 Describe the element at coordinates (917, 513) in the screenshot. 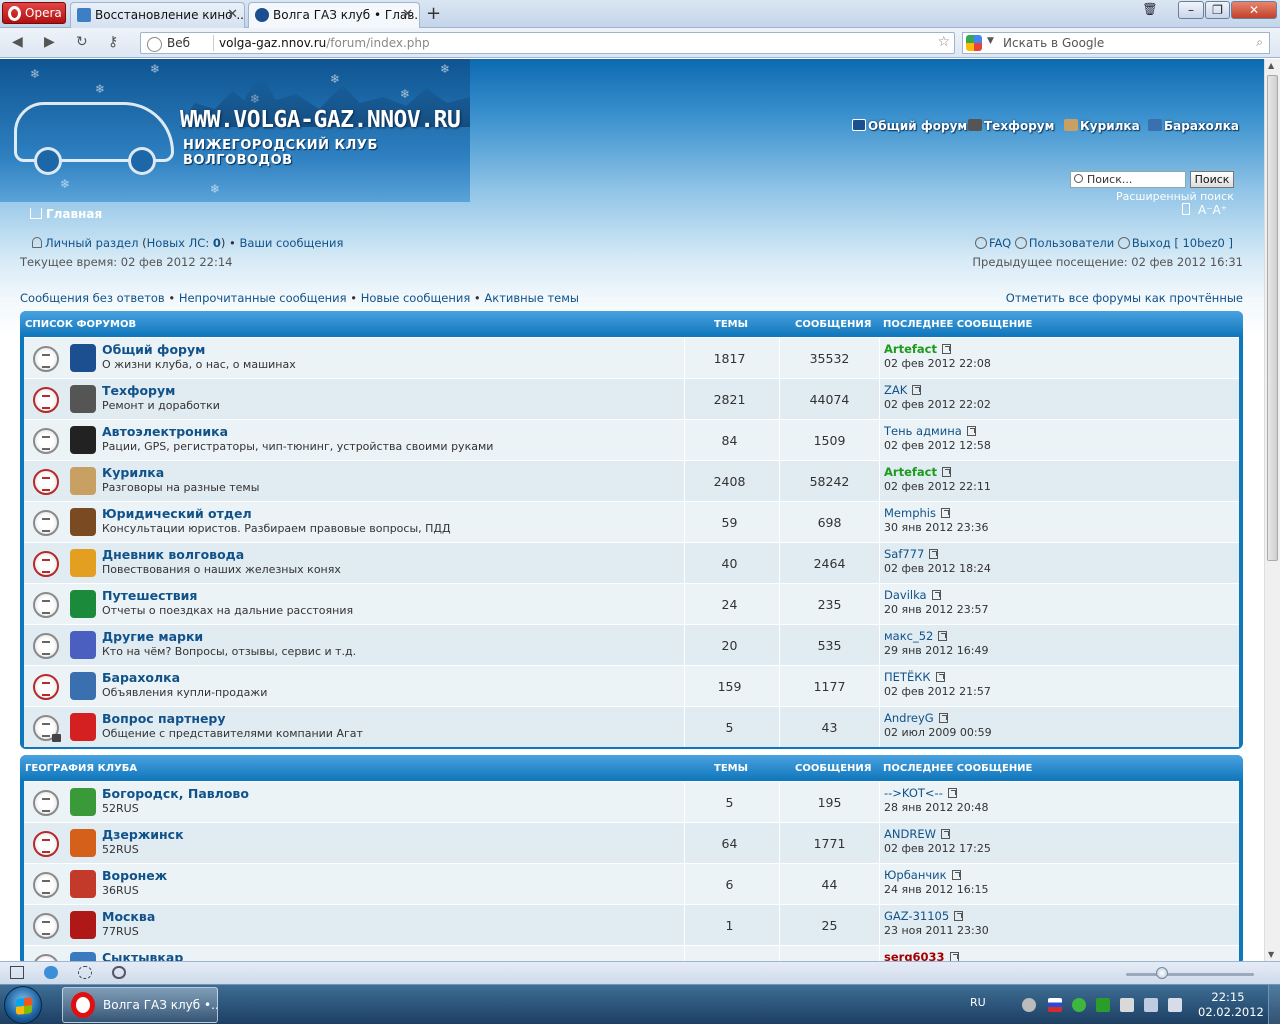

I see `last-post-author: Memphis` at that location.